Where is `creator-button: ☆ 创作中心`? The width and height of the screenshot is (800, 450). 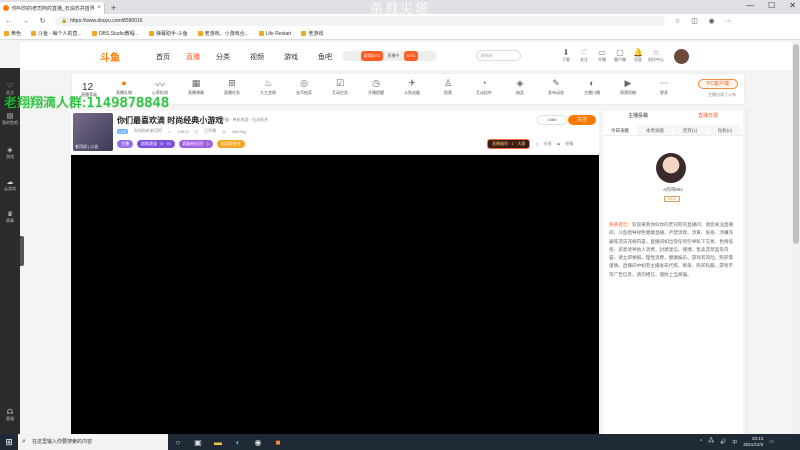 creator-button: ☆ 创作中心 is located at coordinates (656, 55).